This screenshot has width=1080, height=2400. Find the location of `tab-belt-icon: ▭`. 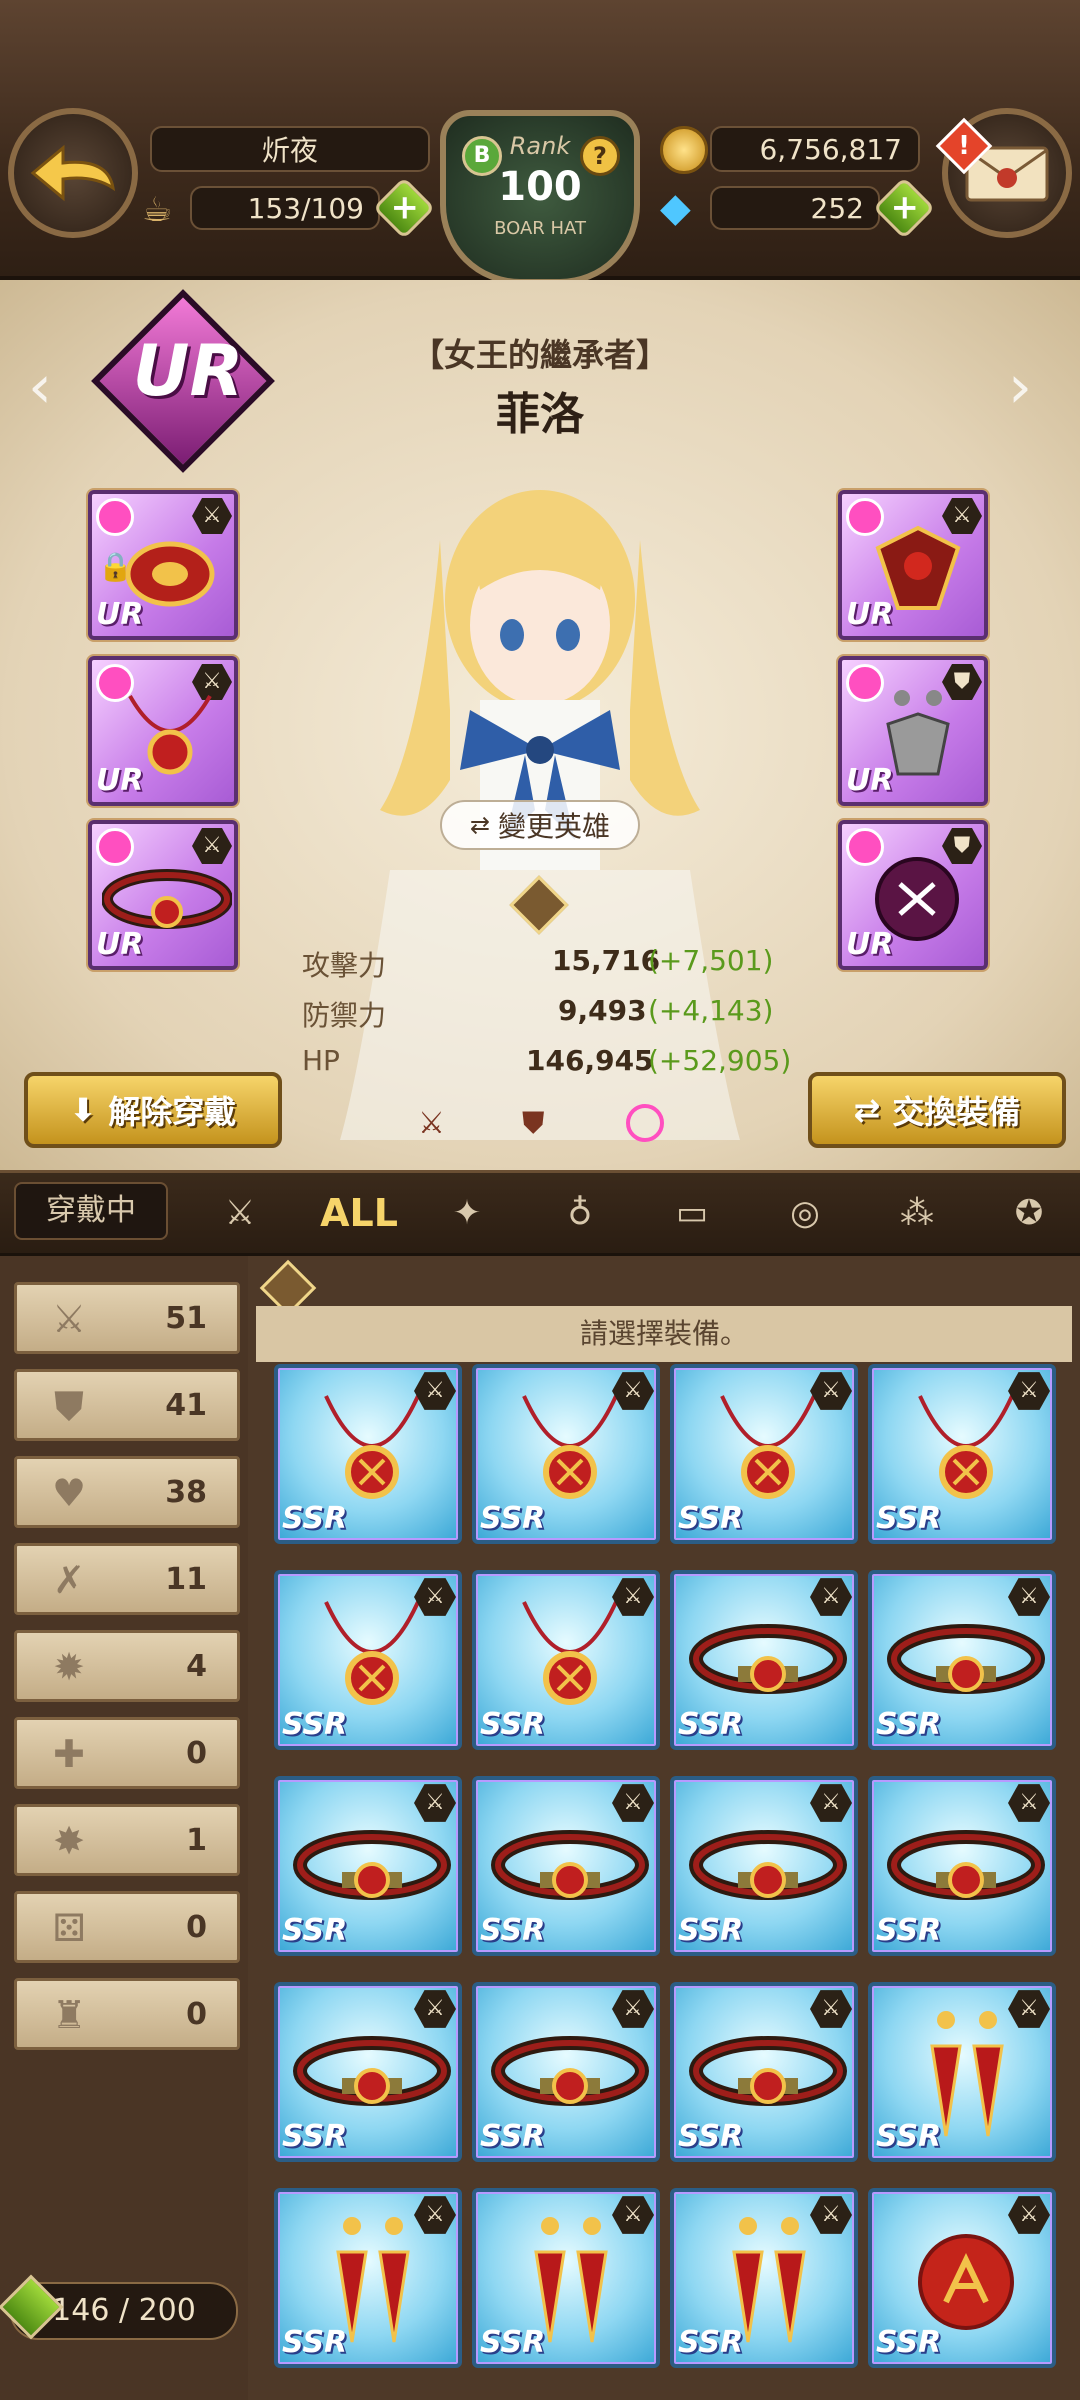

tab-belt-icon: ▭ is located at coordinates (692, 1213).